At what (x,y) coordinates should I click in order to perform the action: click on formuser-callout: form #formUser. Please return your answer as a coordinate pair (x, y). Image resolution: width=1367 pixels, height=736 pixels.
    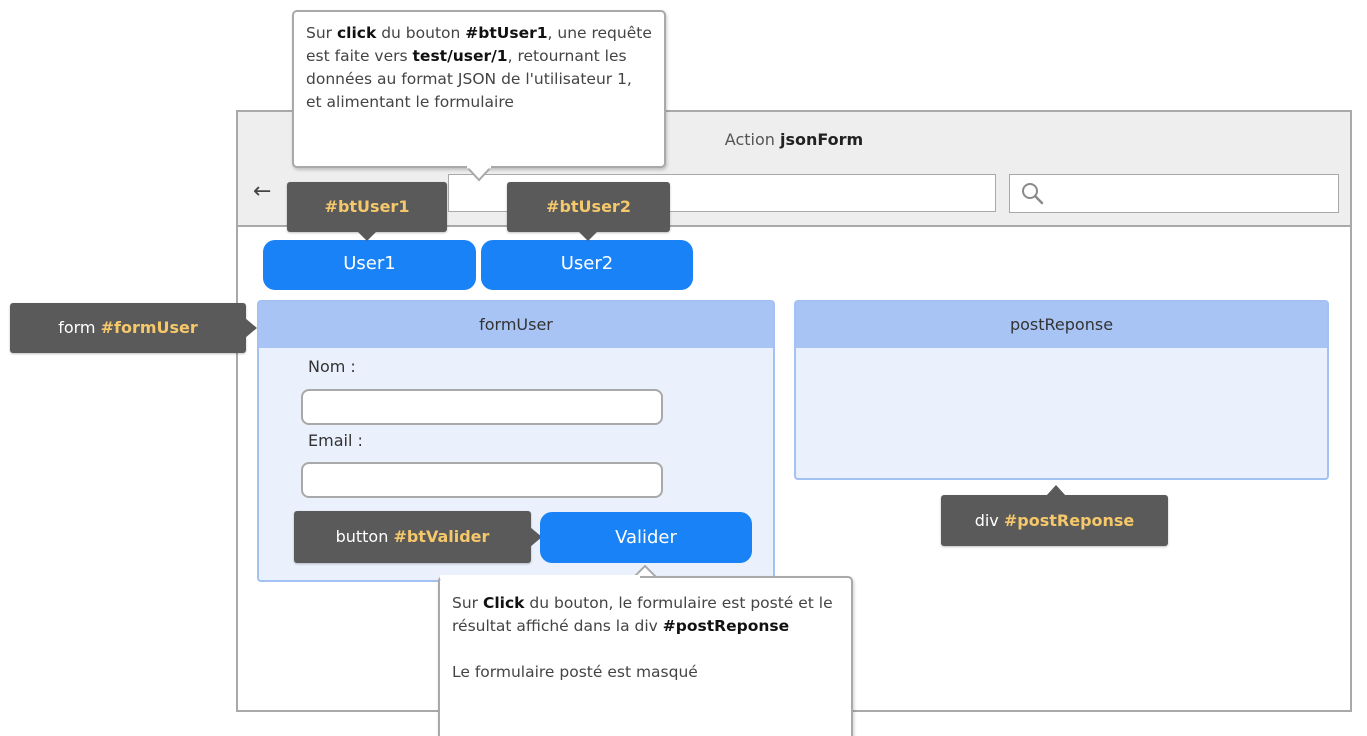
    Looking at the image, I should click on (128, 328).